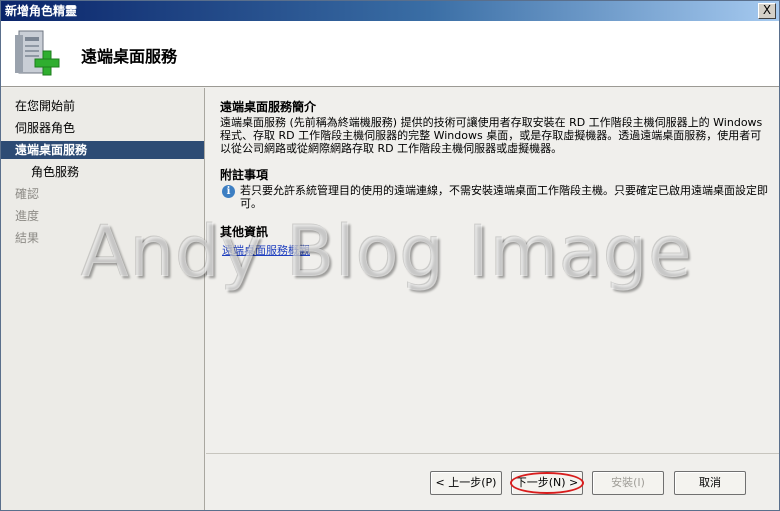 Image resolution: width=780 pixels, height=511 pixels. I want to click on install-button: 安裝(I), so click(628, 483).